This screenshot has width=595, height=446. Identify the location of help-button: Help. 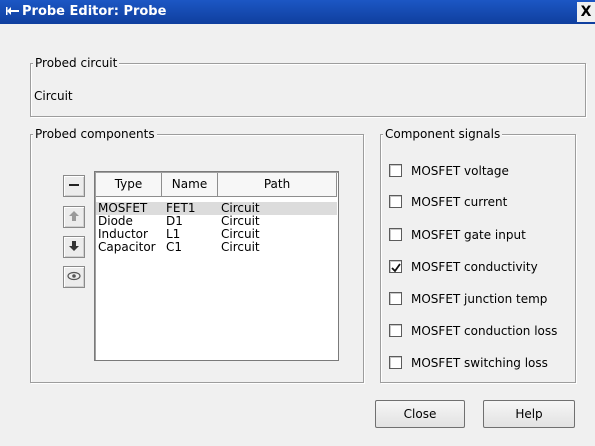
(529, 414).